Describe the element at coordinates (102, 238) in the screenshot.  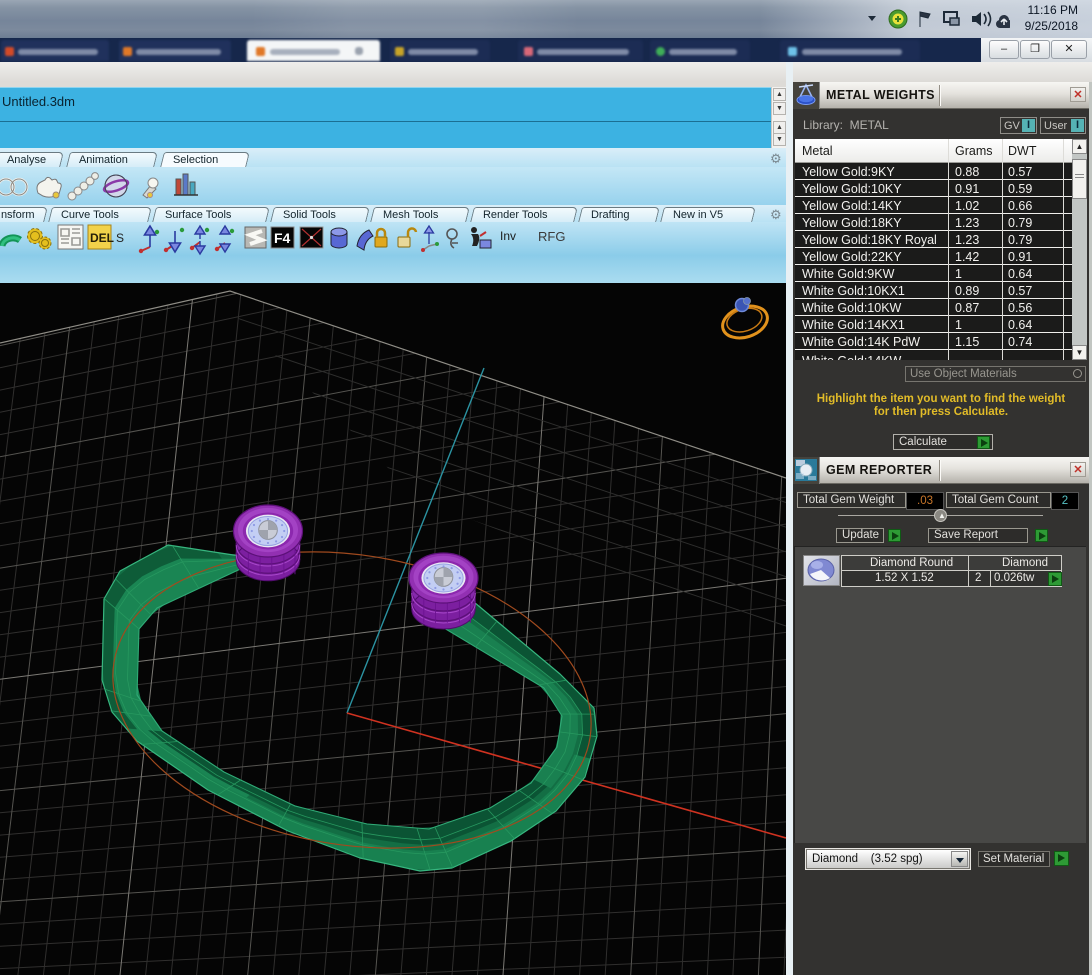
I see `svg-text: DEL` at that location.